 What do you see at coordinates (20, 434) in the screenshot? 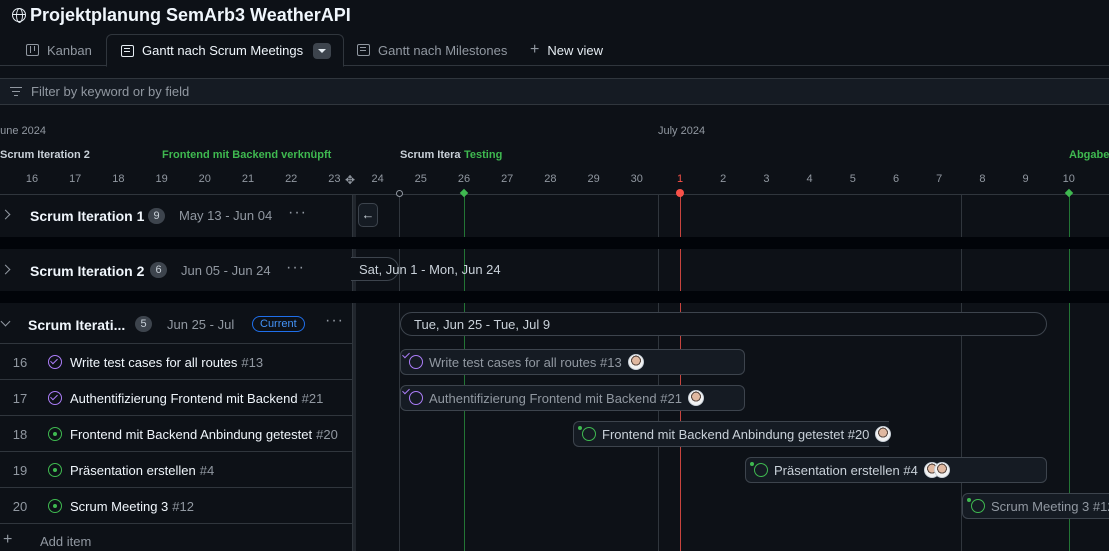
I see `row-number: 18` at bounding box center [20, 434].